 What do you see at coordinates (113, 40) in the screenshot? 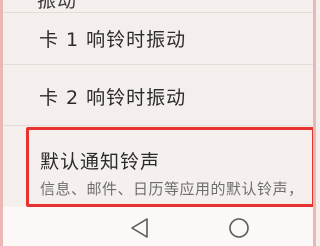
I see `setting-label-sim1-vibrate: 卡 1 响铃时振动` at bounding box center [113, 40].